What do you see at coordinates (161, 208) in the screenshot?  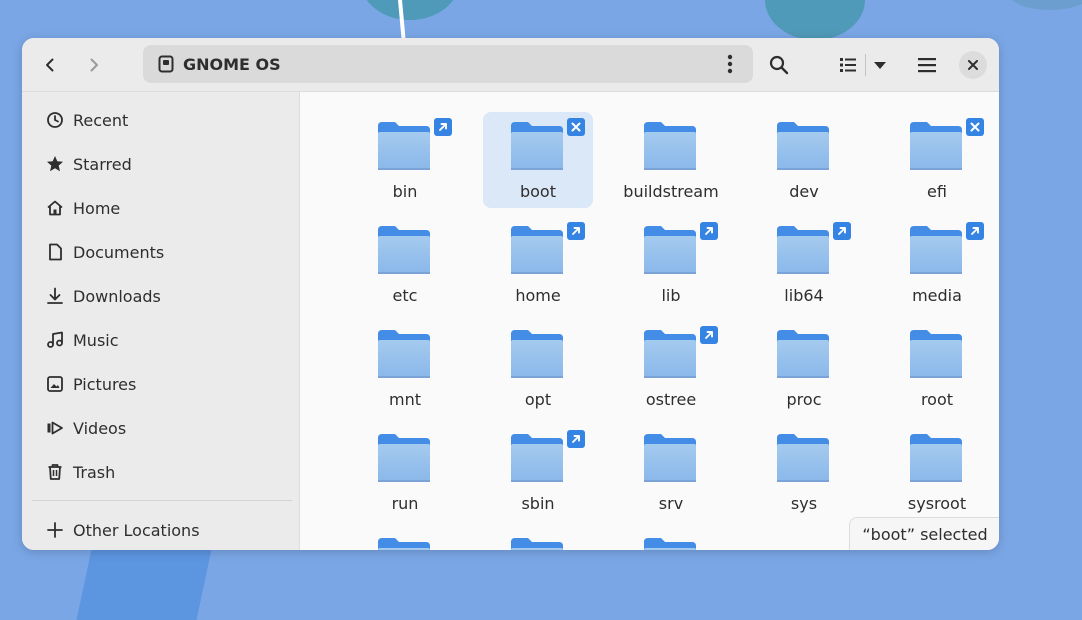 I see `sidebar-item-home: Home` at bounding box center [161, 208].